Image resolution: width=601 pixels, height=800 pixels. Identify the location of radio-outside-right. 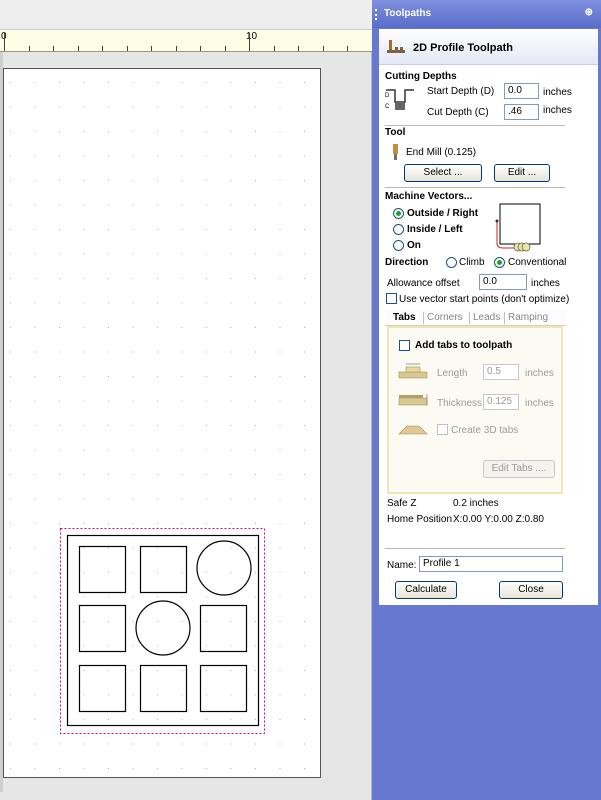
(398, 213).